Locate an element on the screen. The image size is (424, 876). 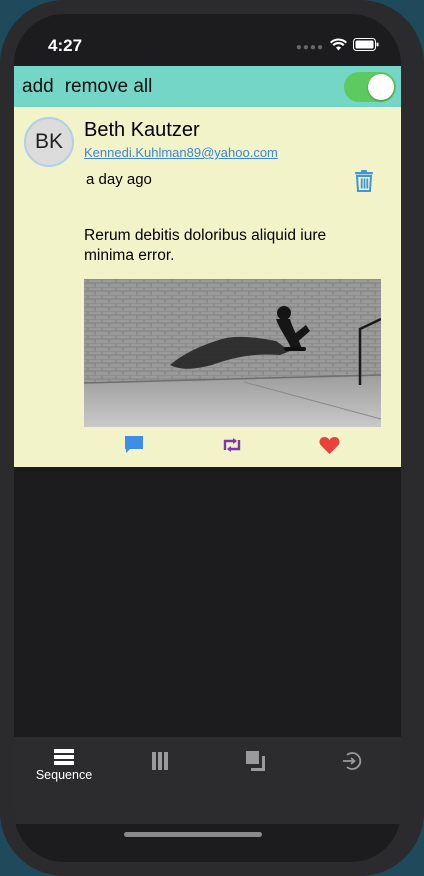
author-name: Beth Kautzer is located at coordinates (142, 130).